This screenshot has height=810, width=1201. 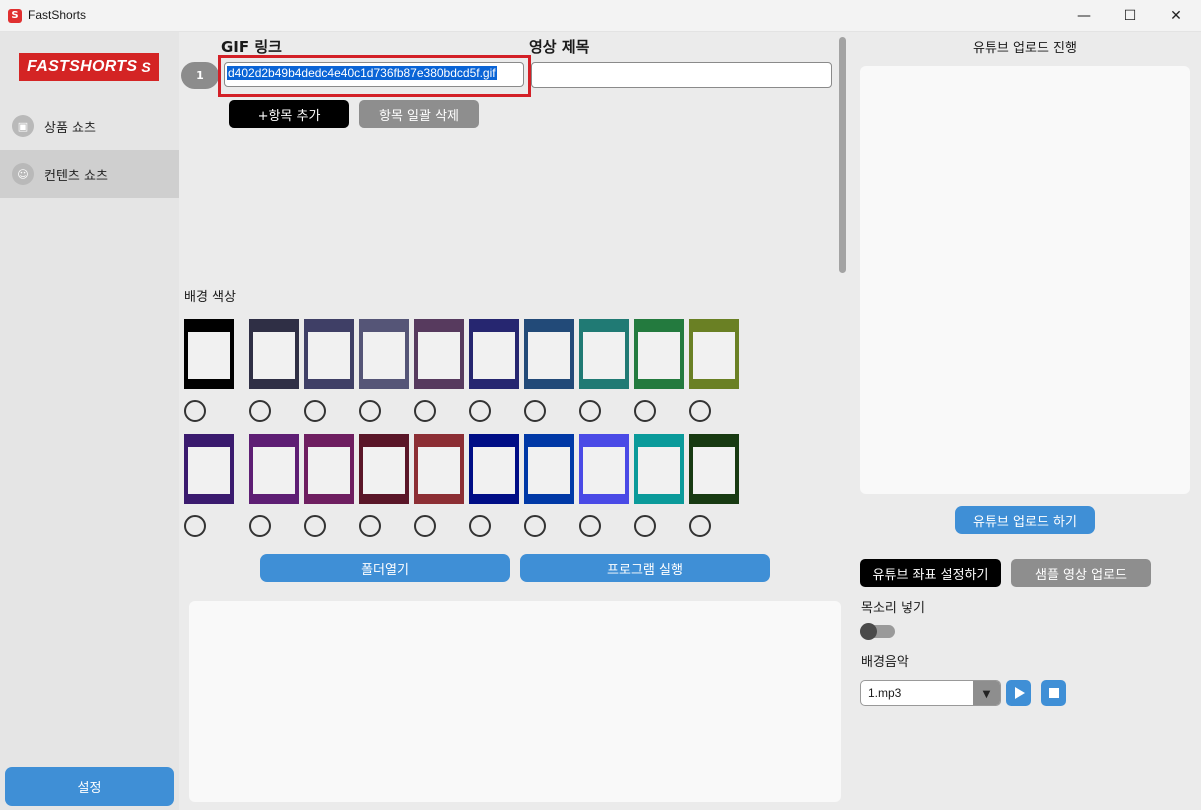 I want to click on fastshorts-logo: FASTSHORTS S, so click(x=89, y=67).